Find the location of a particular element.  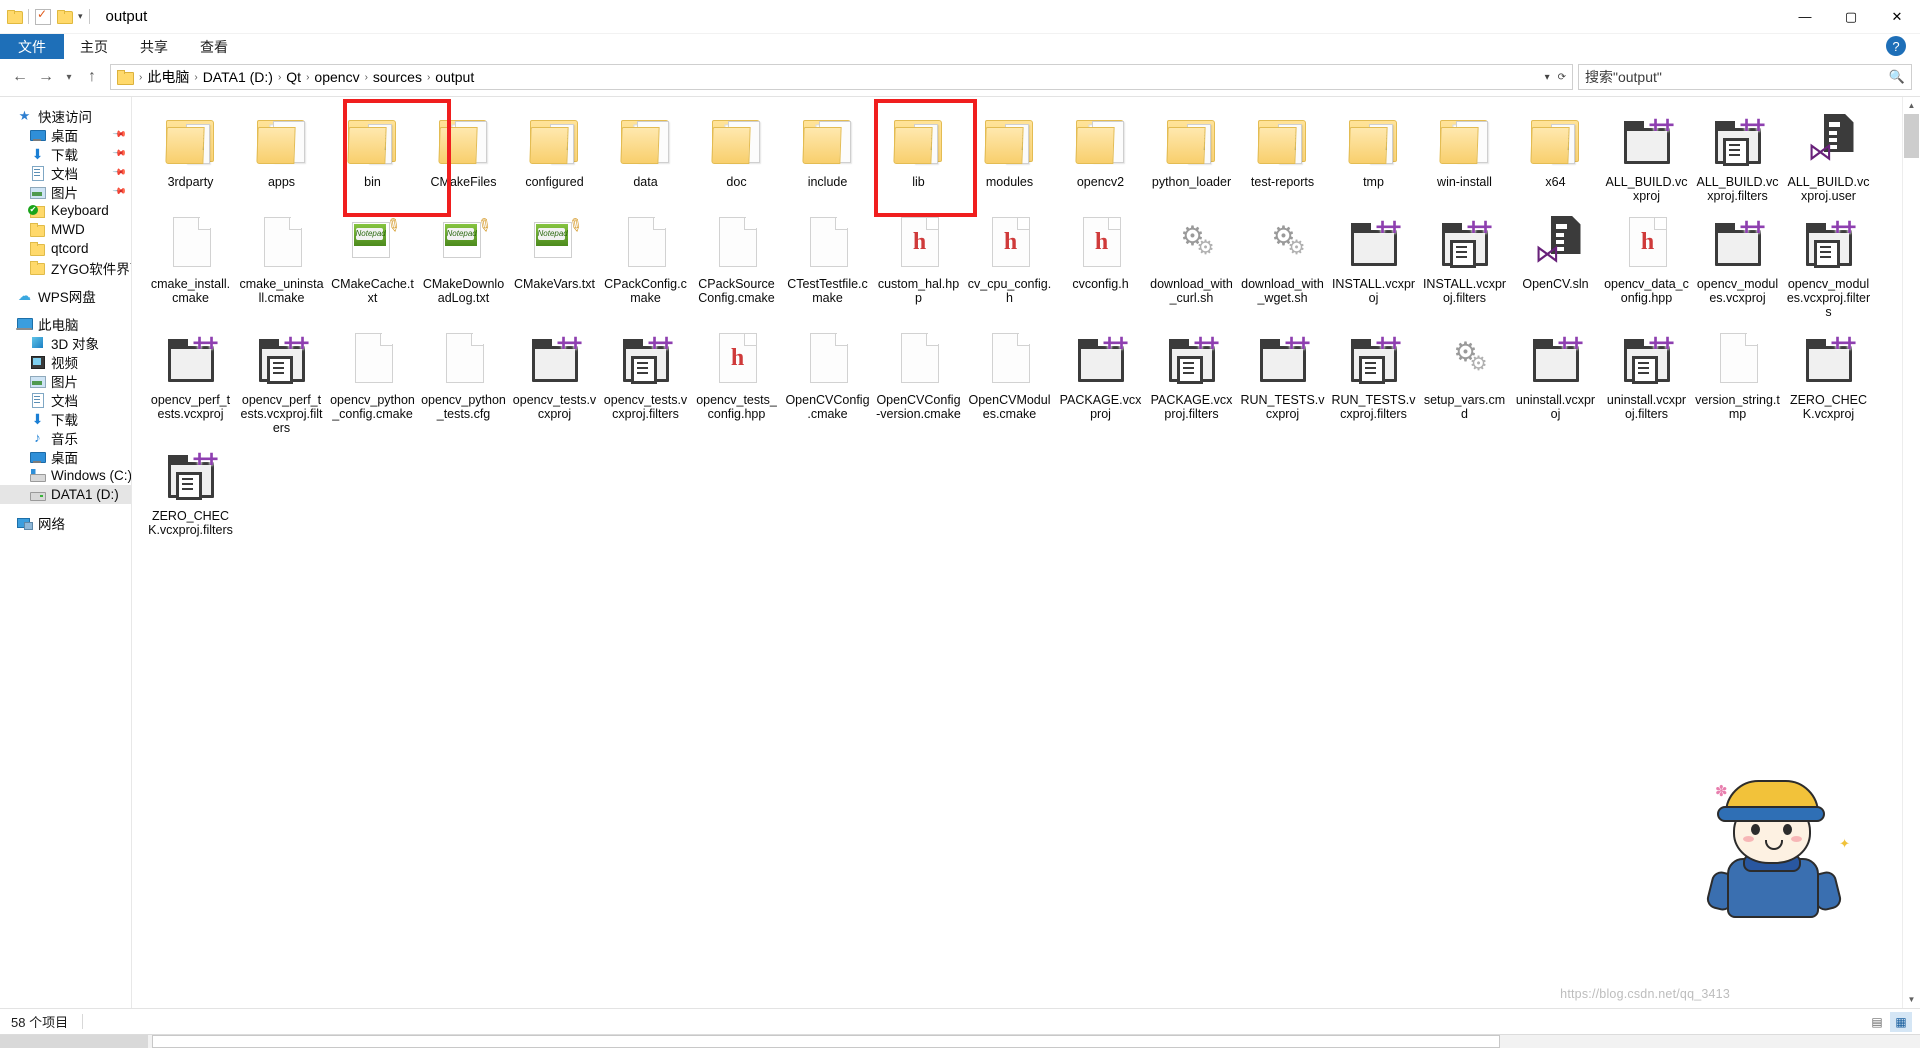

file-item: ++ PACKAGE.vcxproj is located at coordinates (1100, 381).